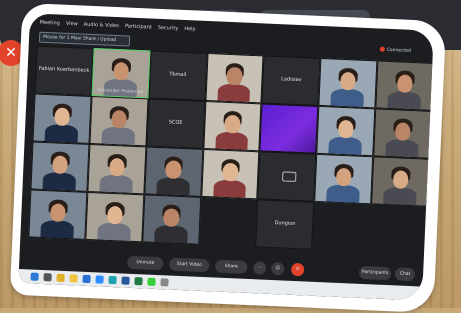 This screenshot has height=313, width=461. Describe the element at coordinates (72, 24) in the screenshot. I see `menu-item-view: View` at that location.